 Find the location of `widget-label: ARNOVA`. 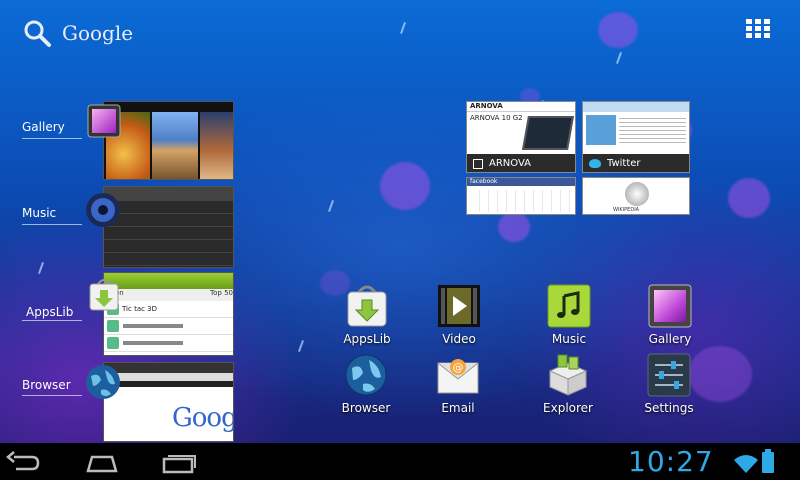

widget-label: ARNOVA is located at coordinates (510, 163).